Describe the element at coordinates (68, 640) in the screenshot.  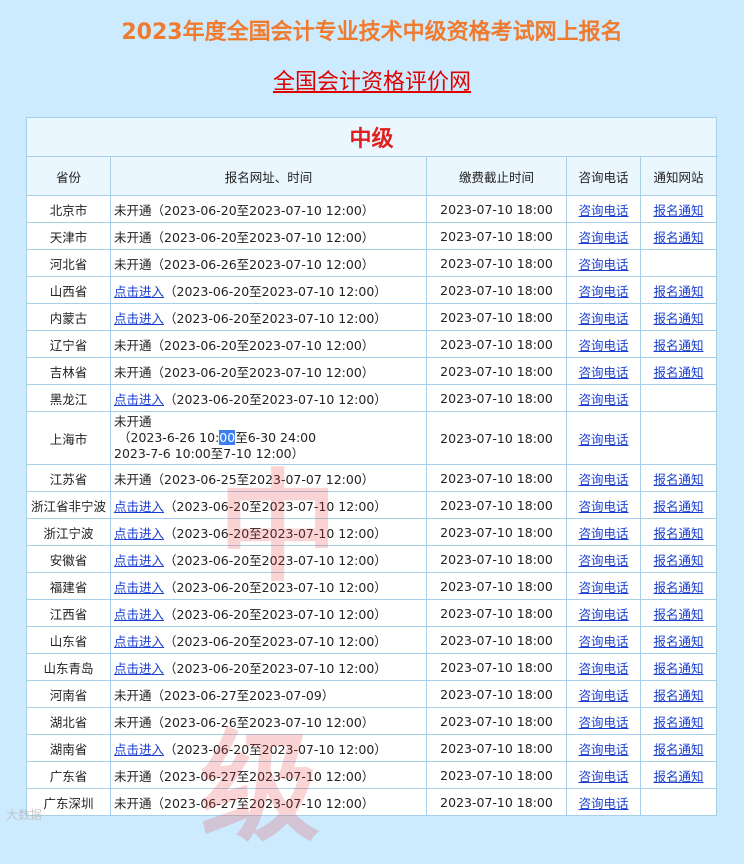
I see `province-cell: 山东省` at that location.